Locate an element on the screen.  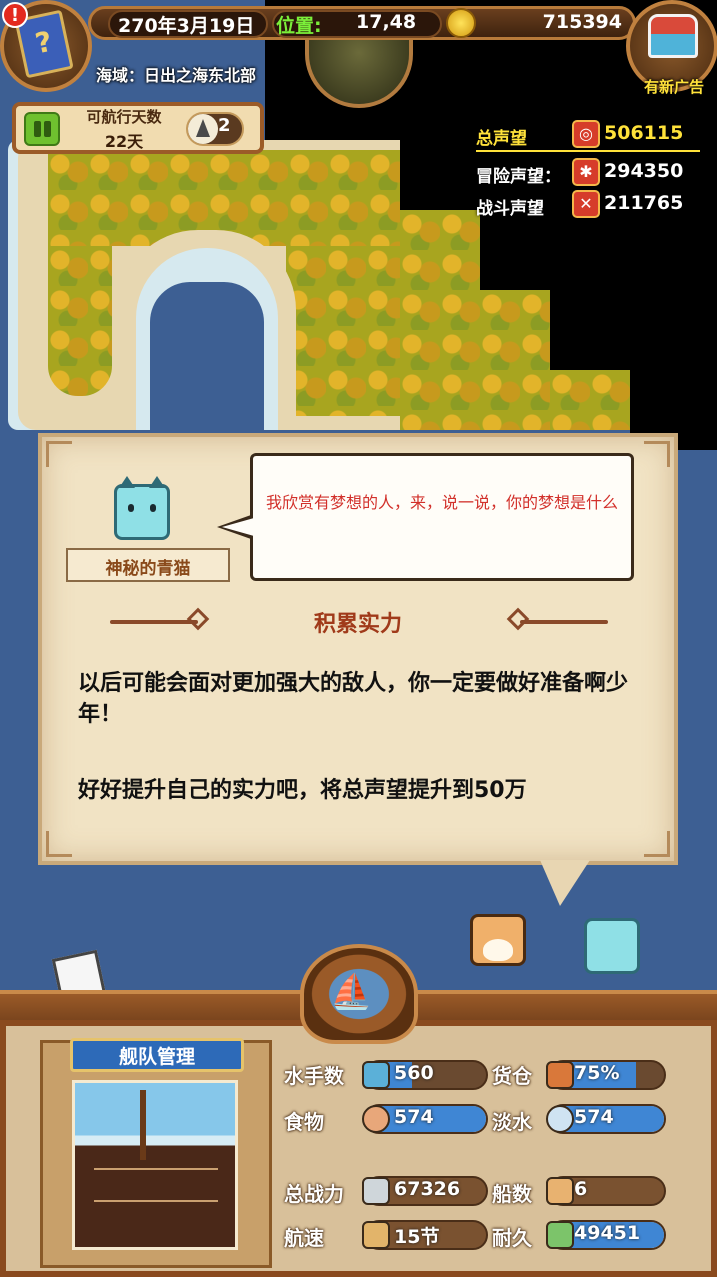
title-divider-left is located at coordinates (154, 622).